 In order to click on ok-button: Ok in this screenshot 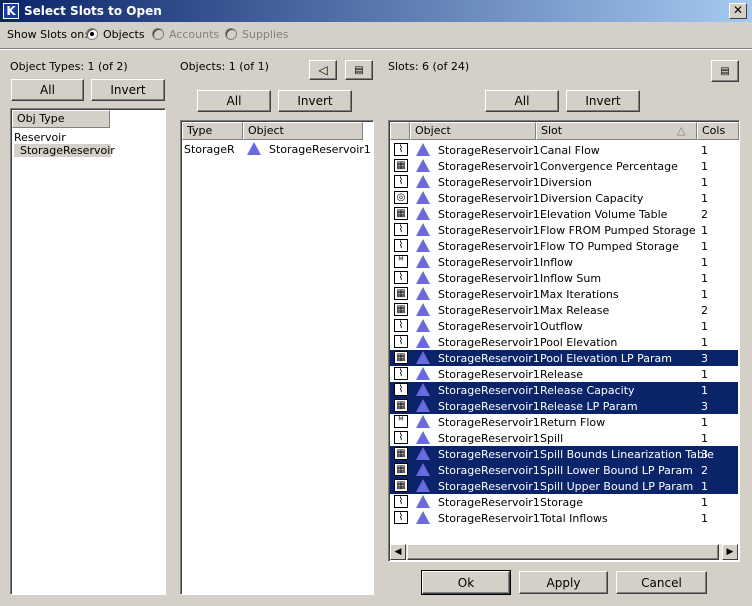, I will do `click(466, 582)`.